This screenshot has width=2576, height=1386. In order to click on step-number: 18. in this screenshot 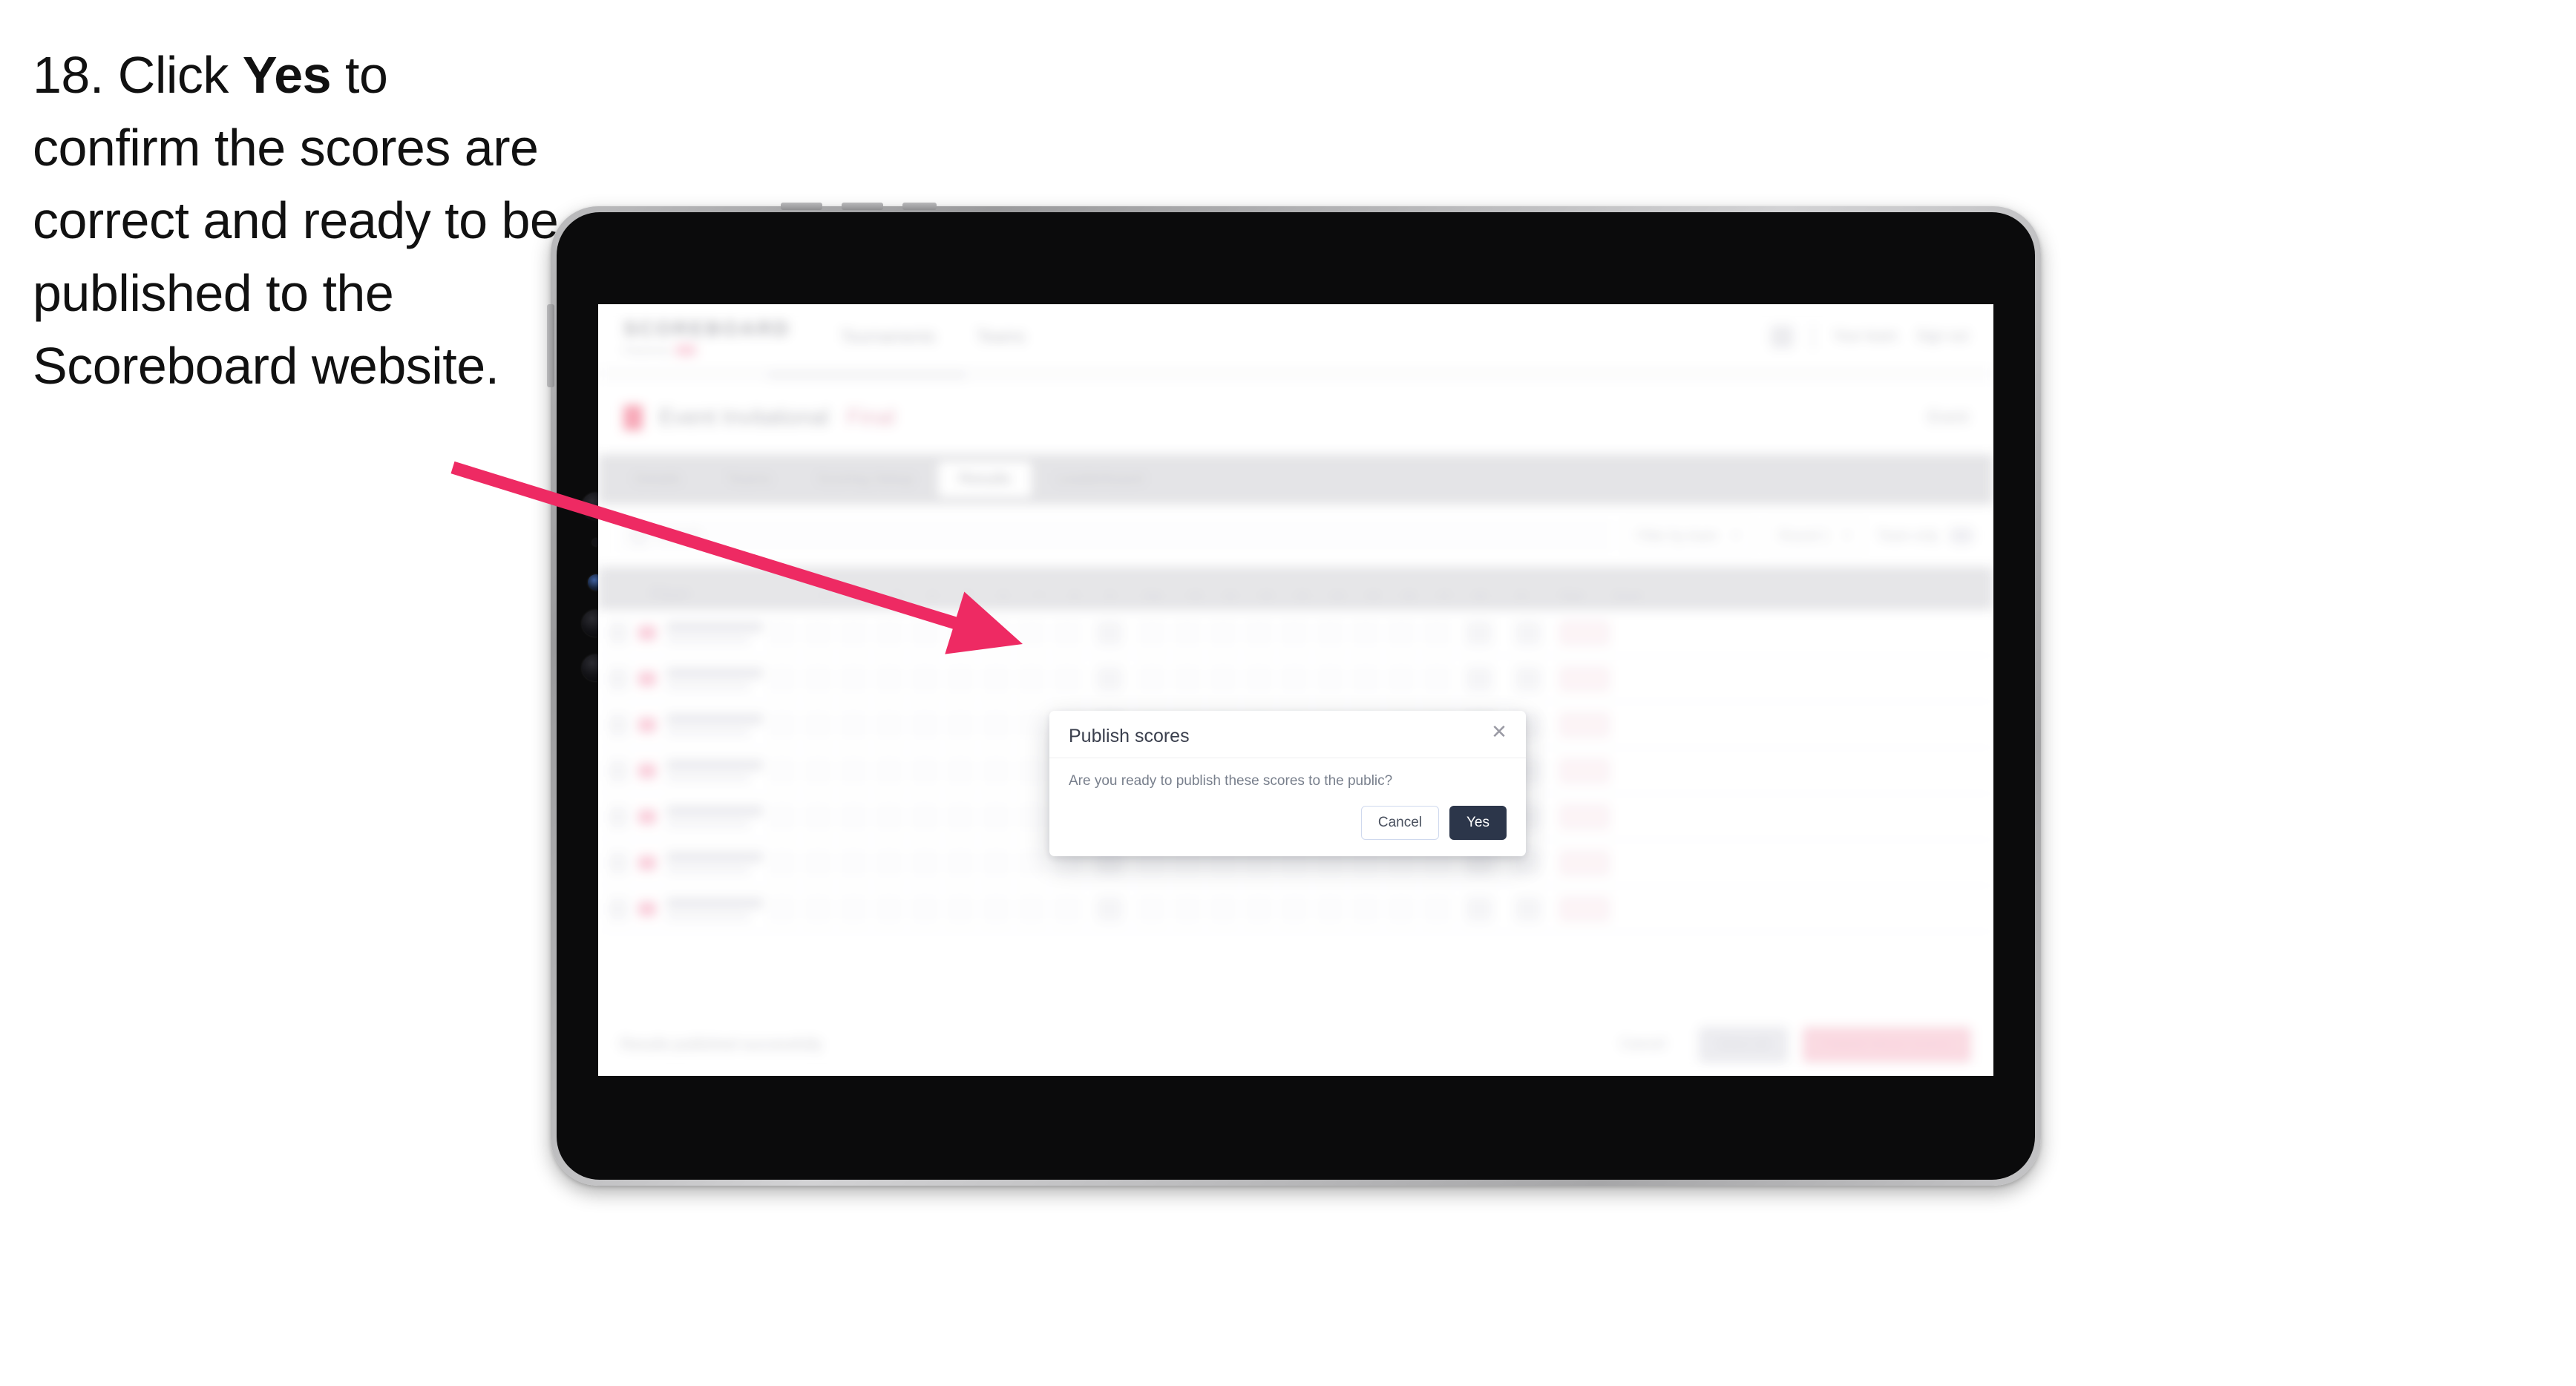, I will do `click(68, 75)`.